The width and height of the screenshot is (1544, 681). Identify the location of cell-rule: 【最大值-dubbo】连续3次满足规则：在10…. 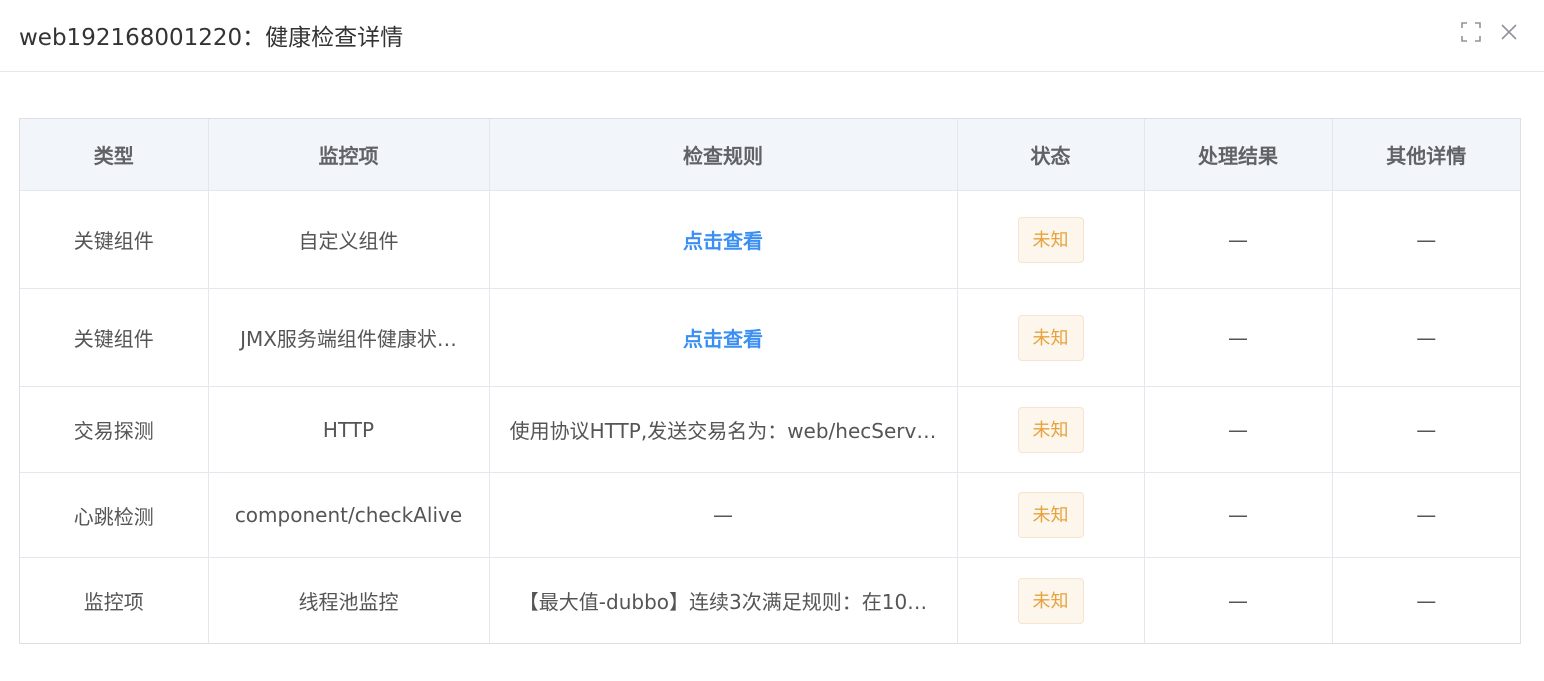
(723, 600).